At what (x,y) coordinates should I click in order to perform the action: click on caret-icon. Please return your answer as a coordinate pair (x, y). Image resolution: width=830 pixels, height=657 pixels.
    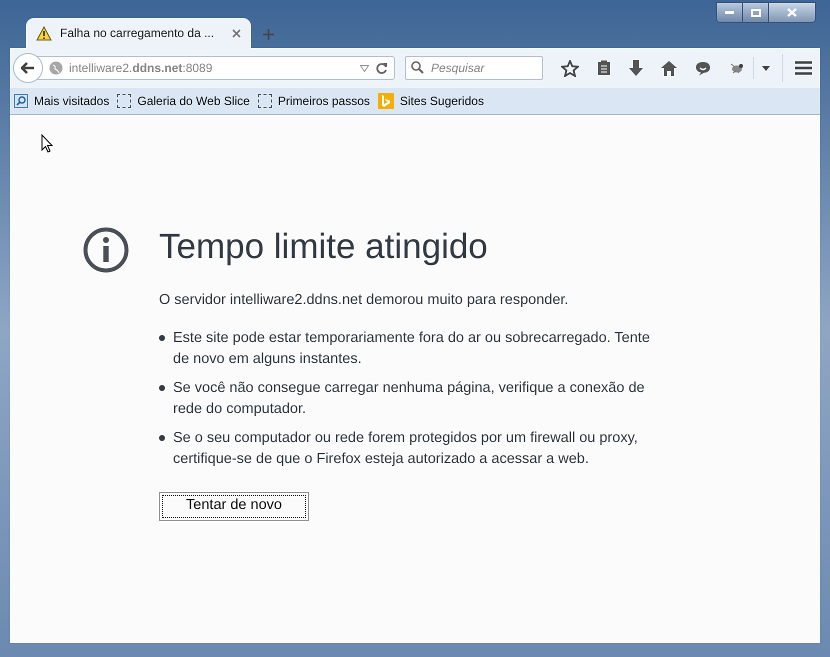
    Looking at the image, I should click on (766, 68).